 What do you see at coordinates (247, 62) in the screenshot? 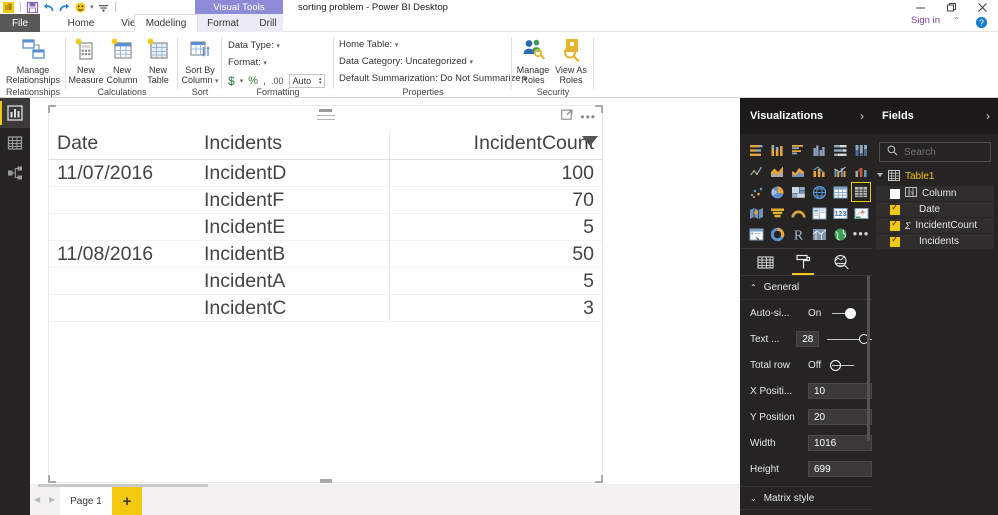
I see `format-dropdown: Format: ▾` at bounding box center [247, 62].